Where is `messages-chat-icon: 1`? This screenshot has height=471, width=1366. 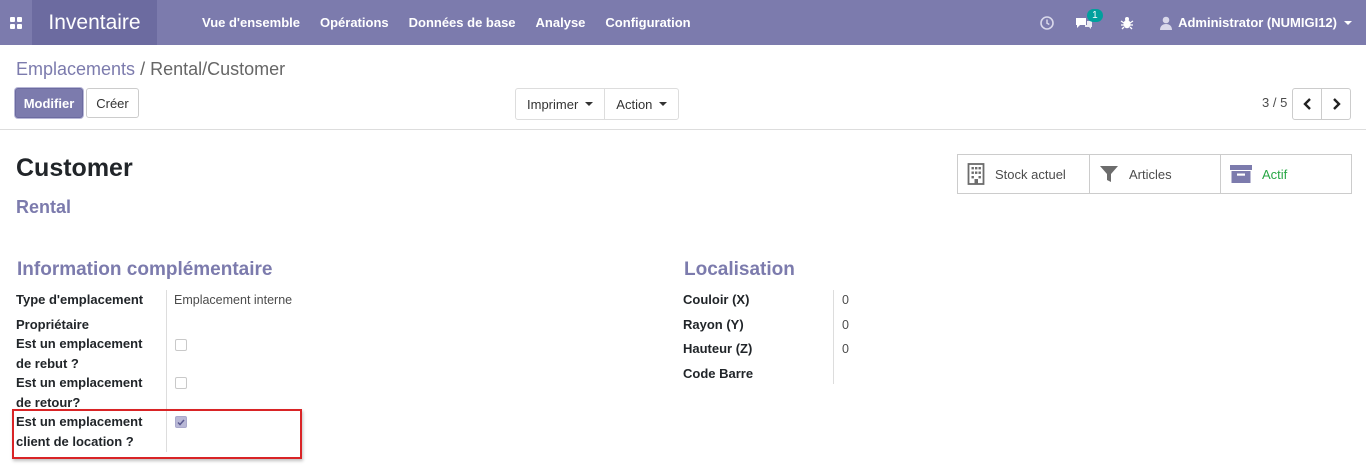
messages-chat-icon: 1 is located at coordinates (1089, 19).